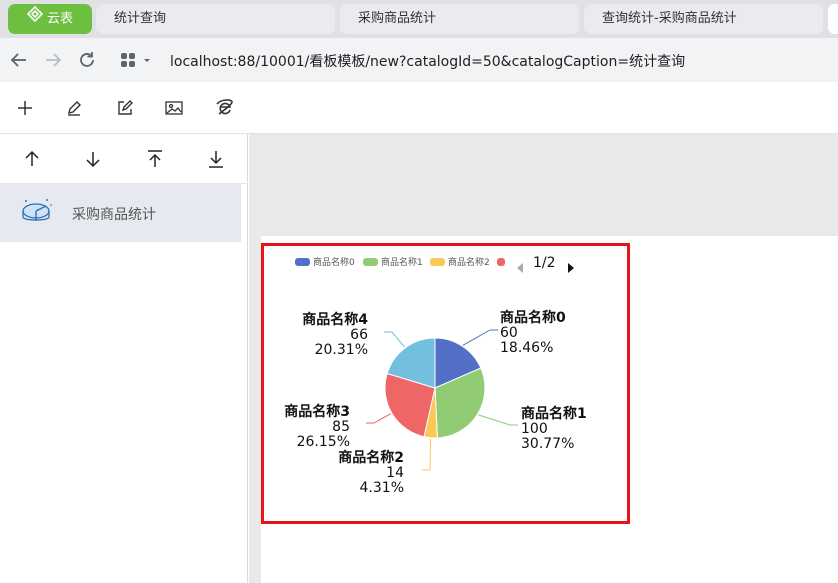  What do you see at coordinates (554, 413) in the screenshot?
I see `slice-name-label: 商品名称1` at bounding box center [554, 413].